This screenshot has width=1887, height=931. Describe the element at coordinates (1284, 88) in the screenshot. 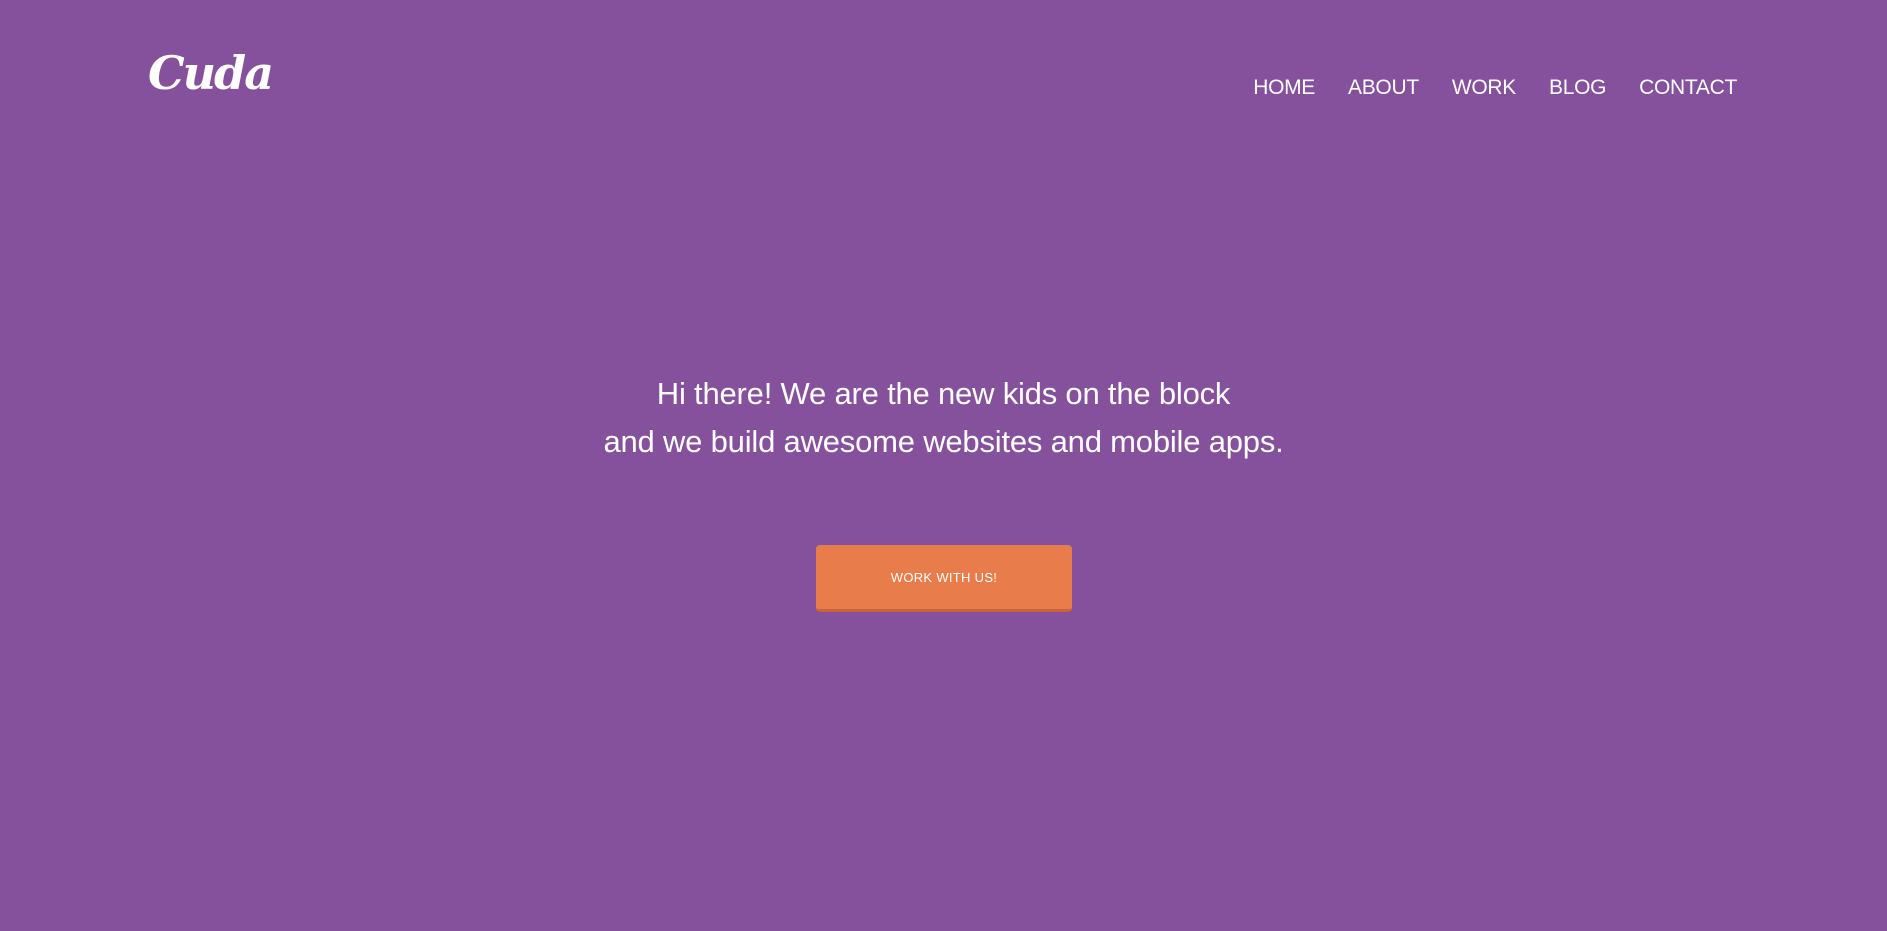

I see `nav-item-home: HOME` at that location.